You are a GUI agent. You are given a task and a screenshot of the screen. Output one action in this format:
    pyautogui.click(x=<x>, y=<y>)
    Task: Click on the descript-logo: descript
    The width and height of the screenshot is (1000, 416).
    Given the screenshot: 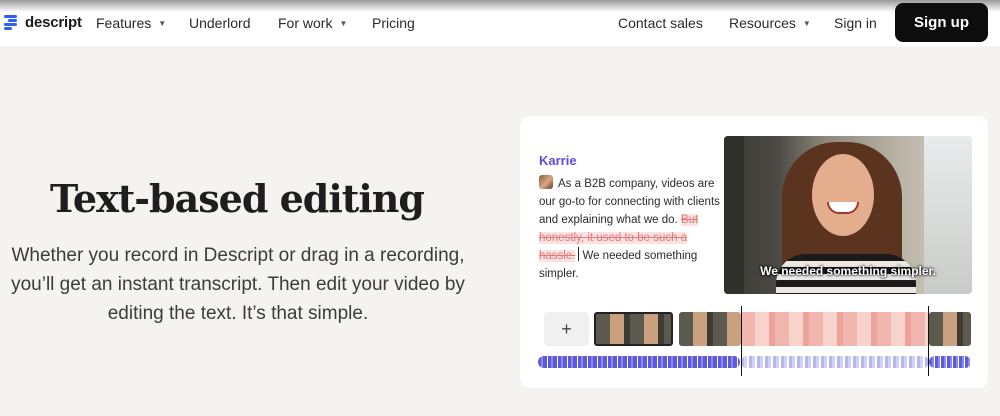 What is the action you would take?
    pyautogui.click(x=43, y=22)
    